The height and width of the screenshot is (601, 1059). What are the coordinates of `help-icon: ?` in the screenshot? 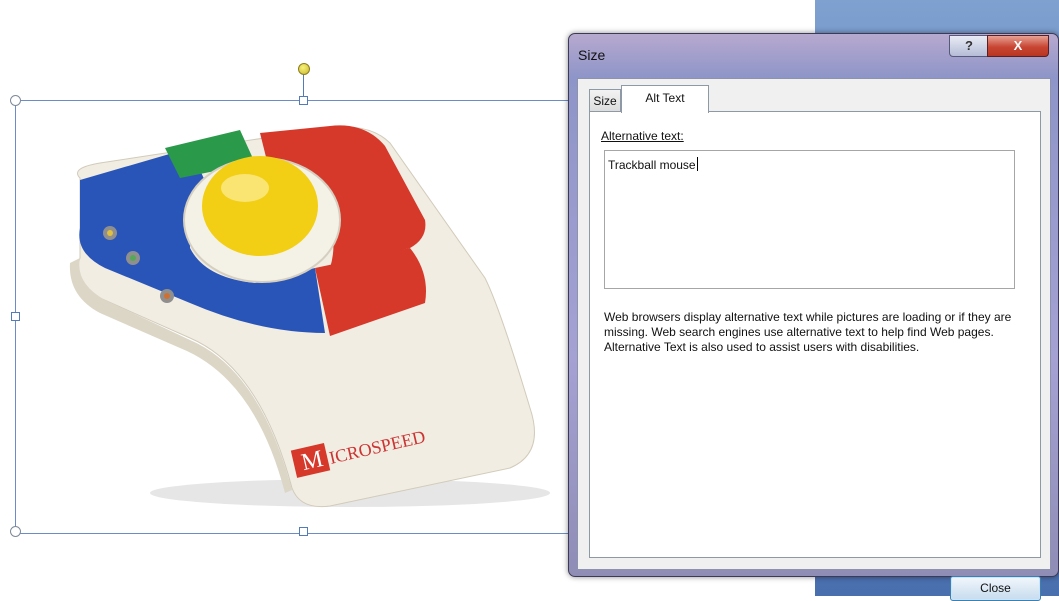 It's located at (969, 46).